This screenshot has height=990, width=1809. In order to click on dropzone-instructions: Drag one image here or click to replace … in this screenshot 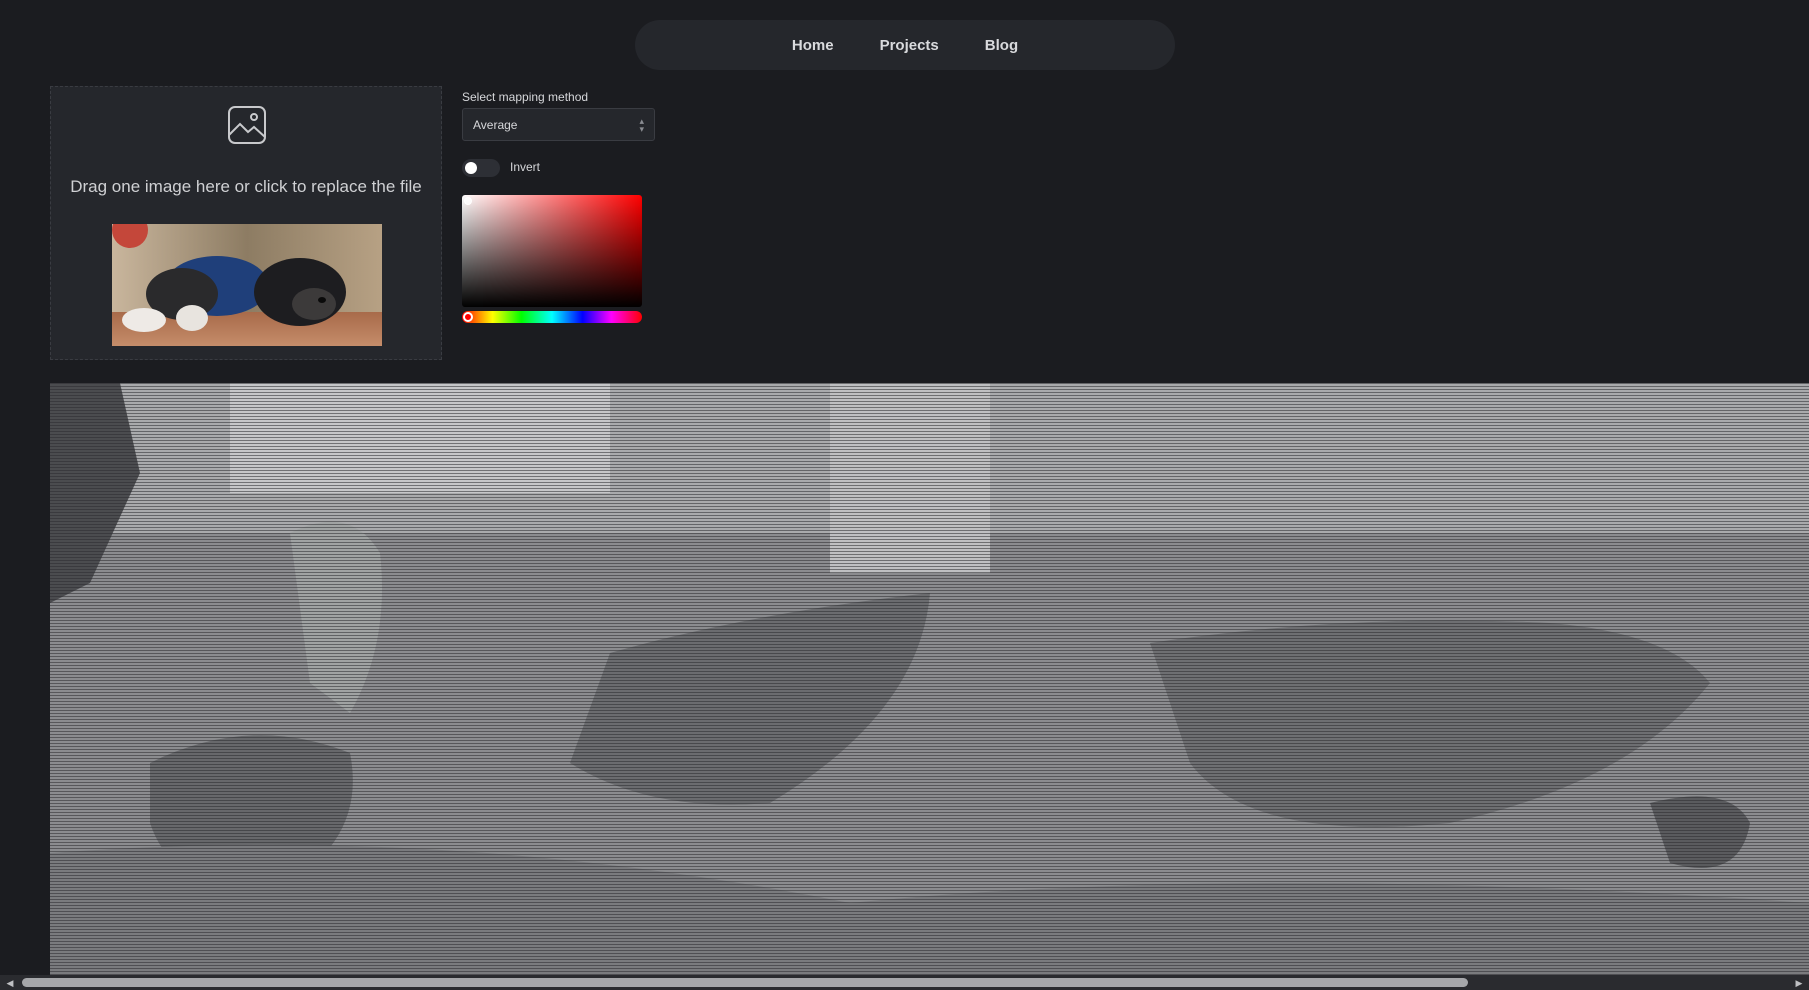, I will do `click(246, 186)`.